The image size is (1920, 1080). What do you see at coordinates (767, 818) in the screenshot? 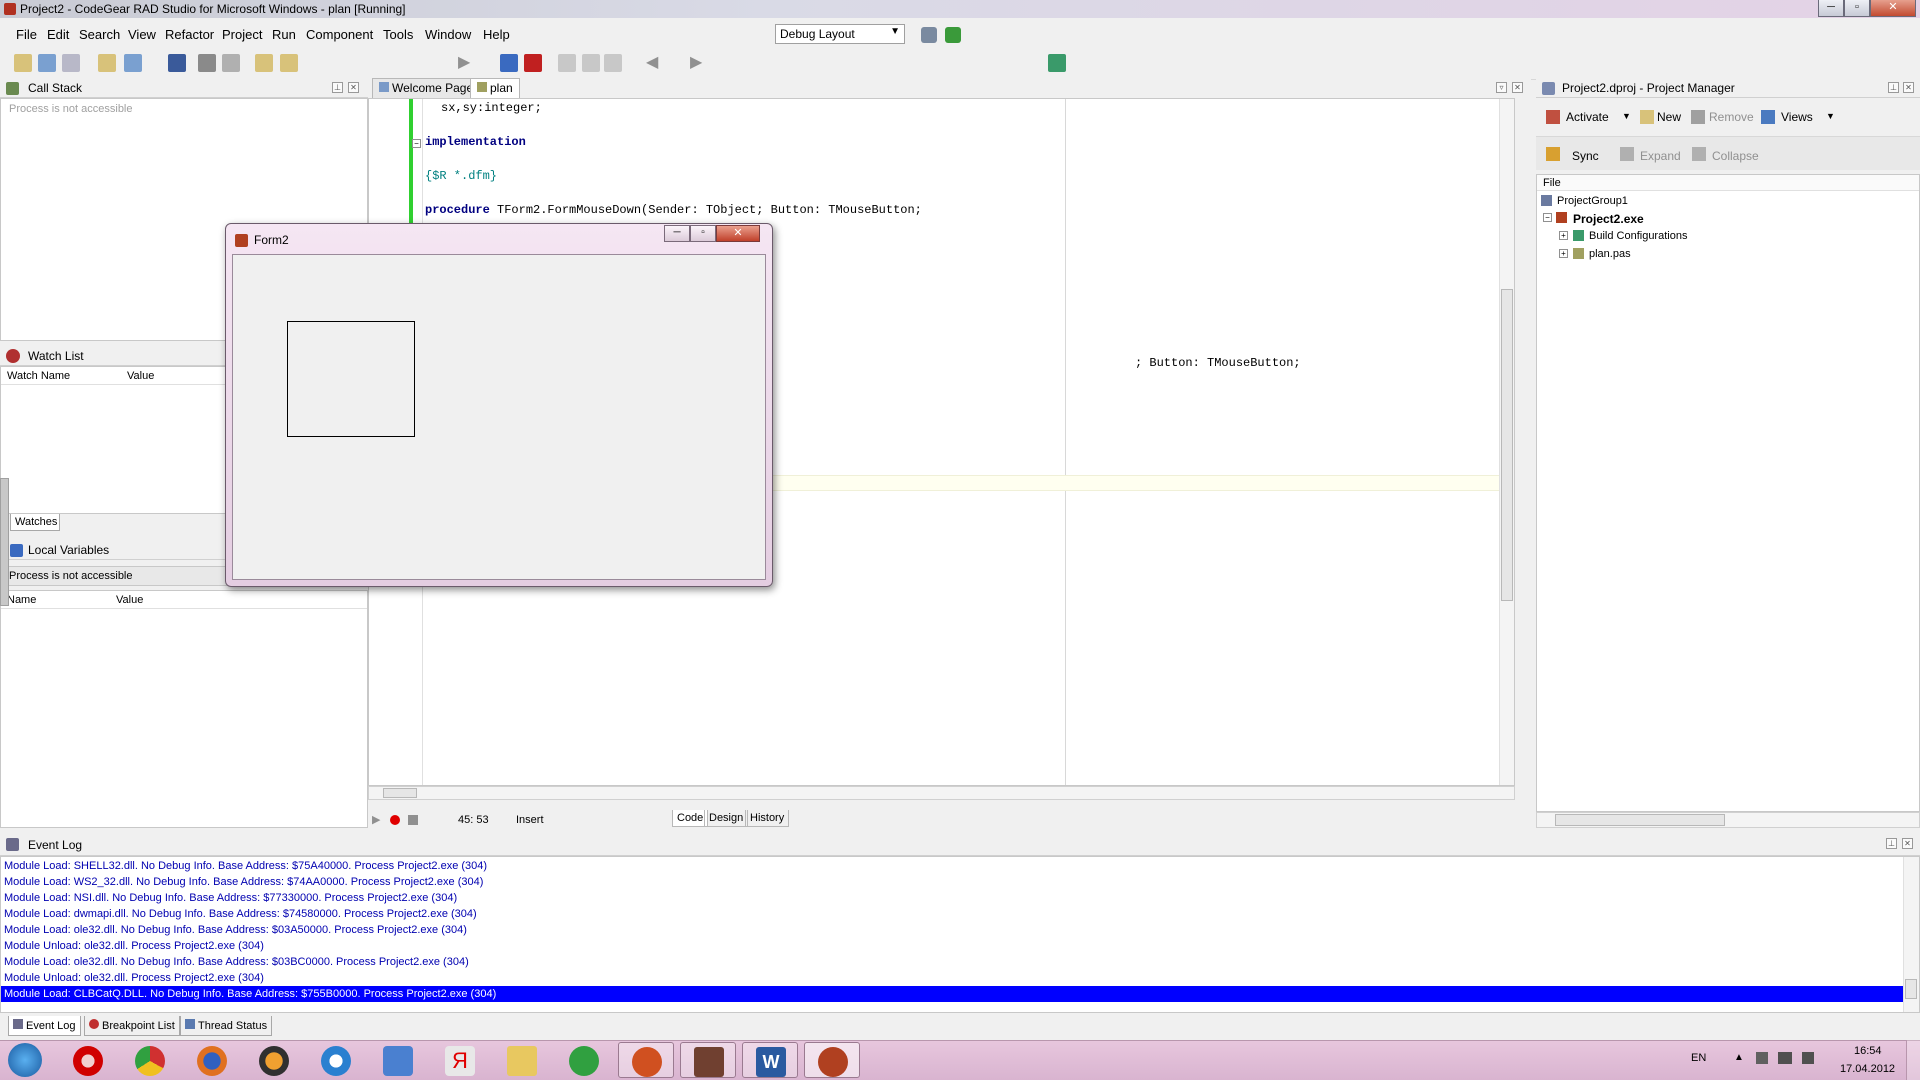
I see `tab-history: History` at bounding box center [767, 818].